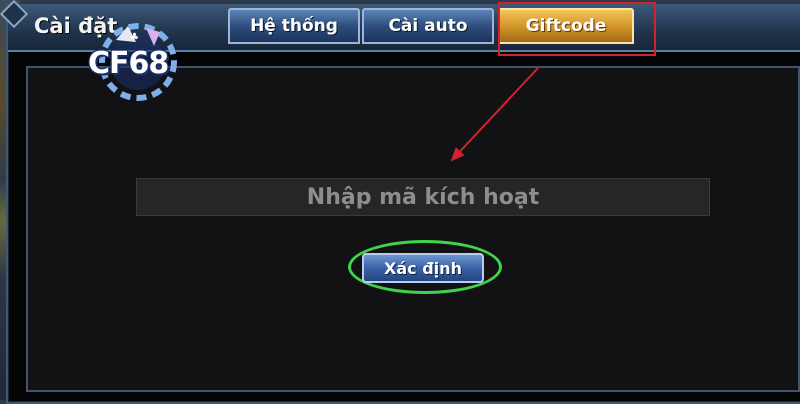  Describe the element at coordinates (128, 63) in the screenshot. I see `logo-text: CF68` at that location.